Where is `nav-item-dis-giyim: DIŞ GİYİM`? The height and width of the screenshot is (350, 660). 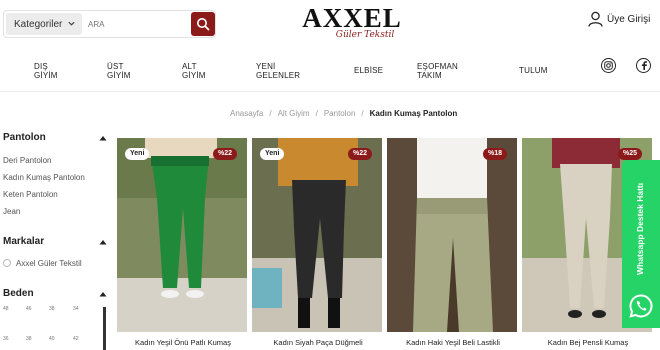 nav-item-dis-giyim: DIŞ GİYİM is located at coordinates (48, 71).